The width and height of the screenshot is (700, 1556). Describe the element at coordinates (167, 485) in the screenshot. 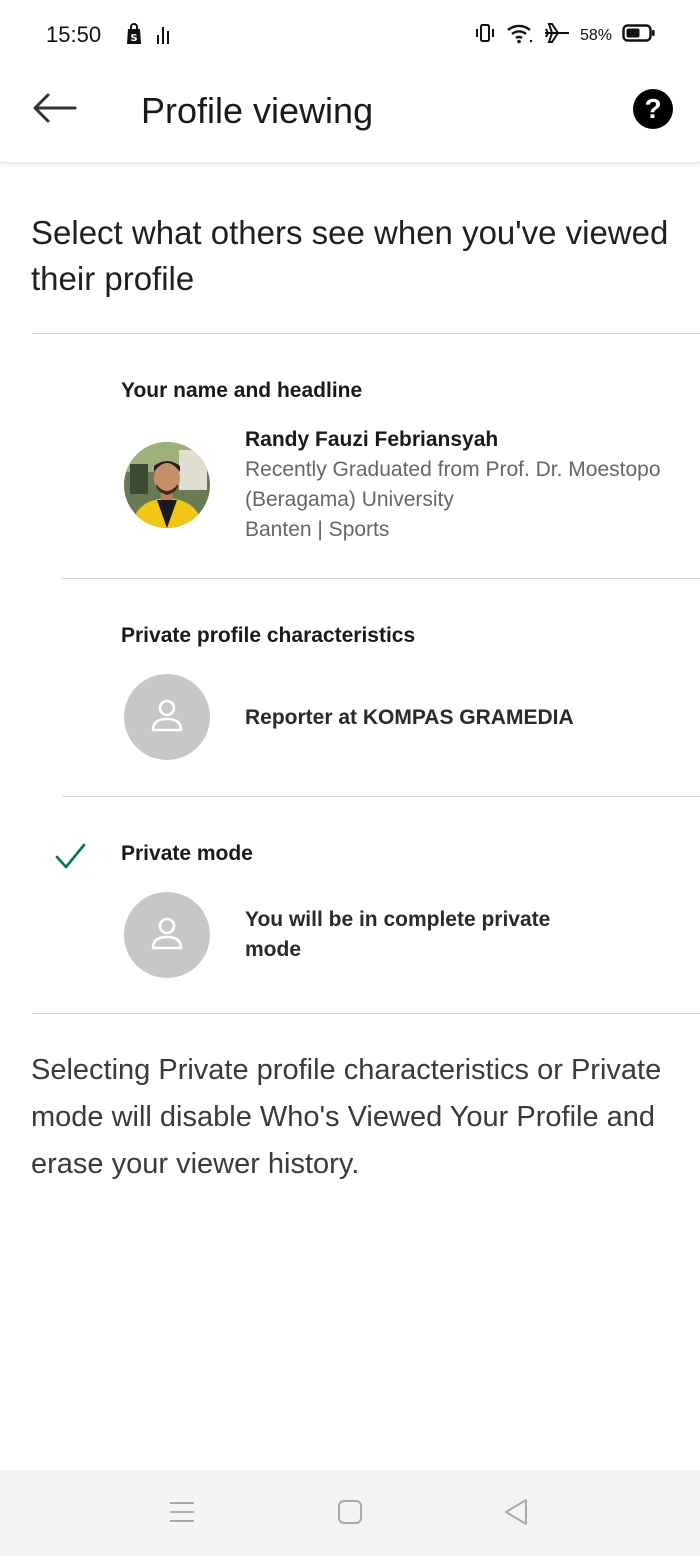

I see `avatar` at that location.